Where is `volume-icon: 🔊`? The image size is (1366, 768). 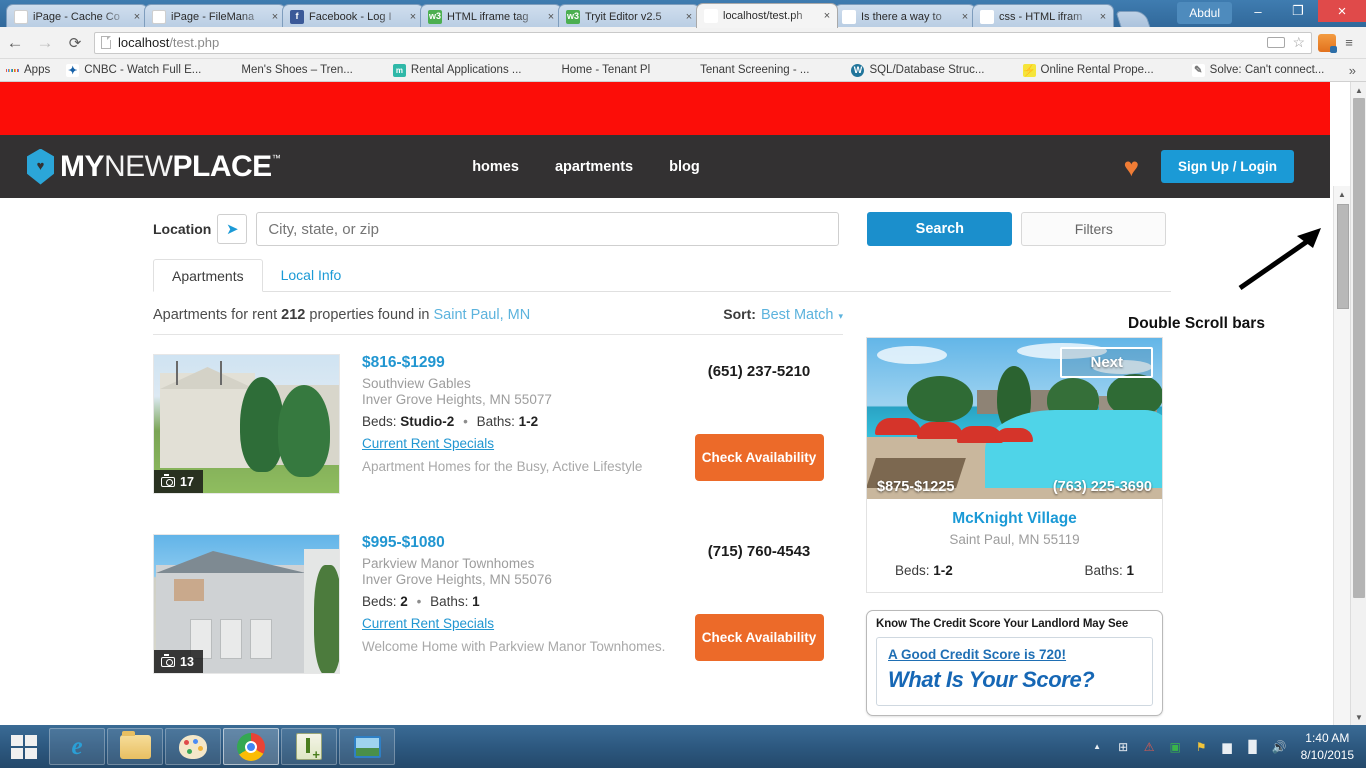
volume-icon: 🔊 is located at coordinates (1279, 746).